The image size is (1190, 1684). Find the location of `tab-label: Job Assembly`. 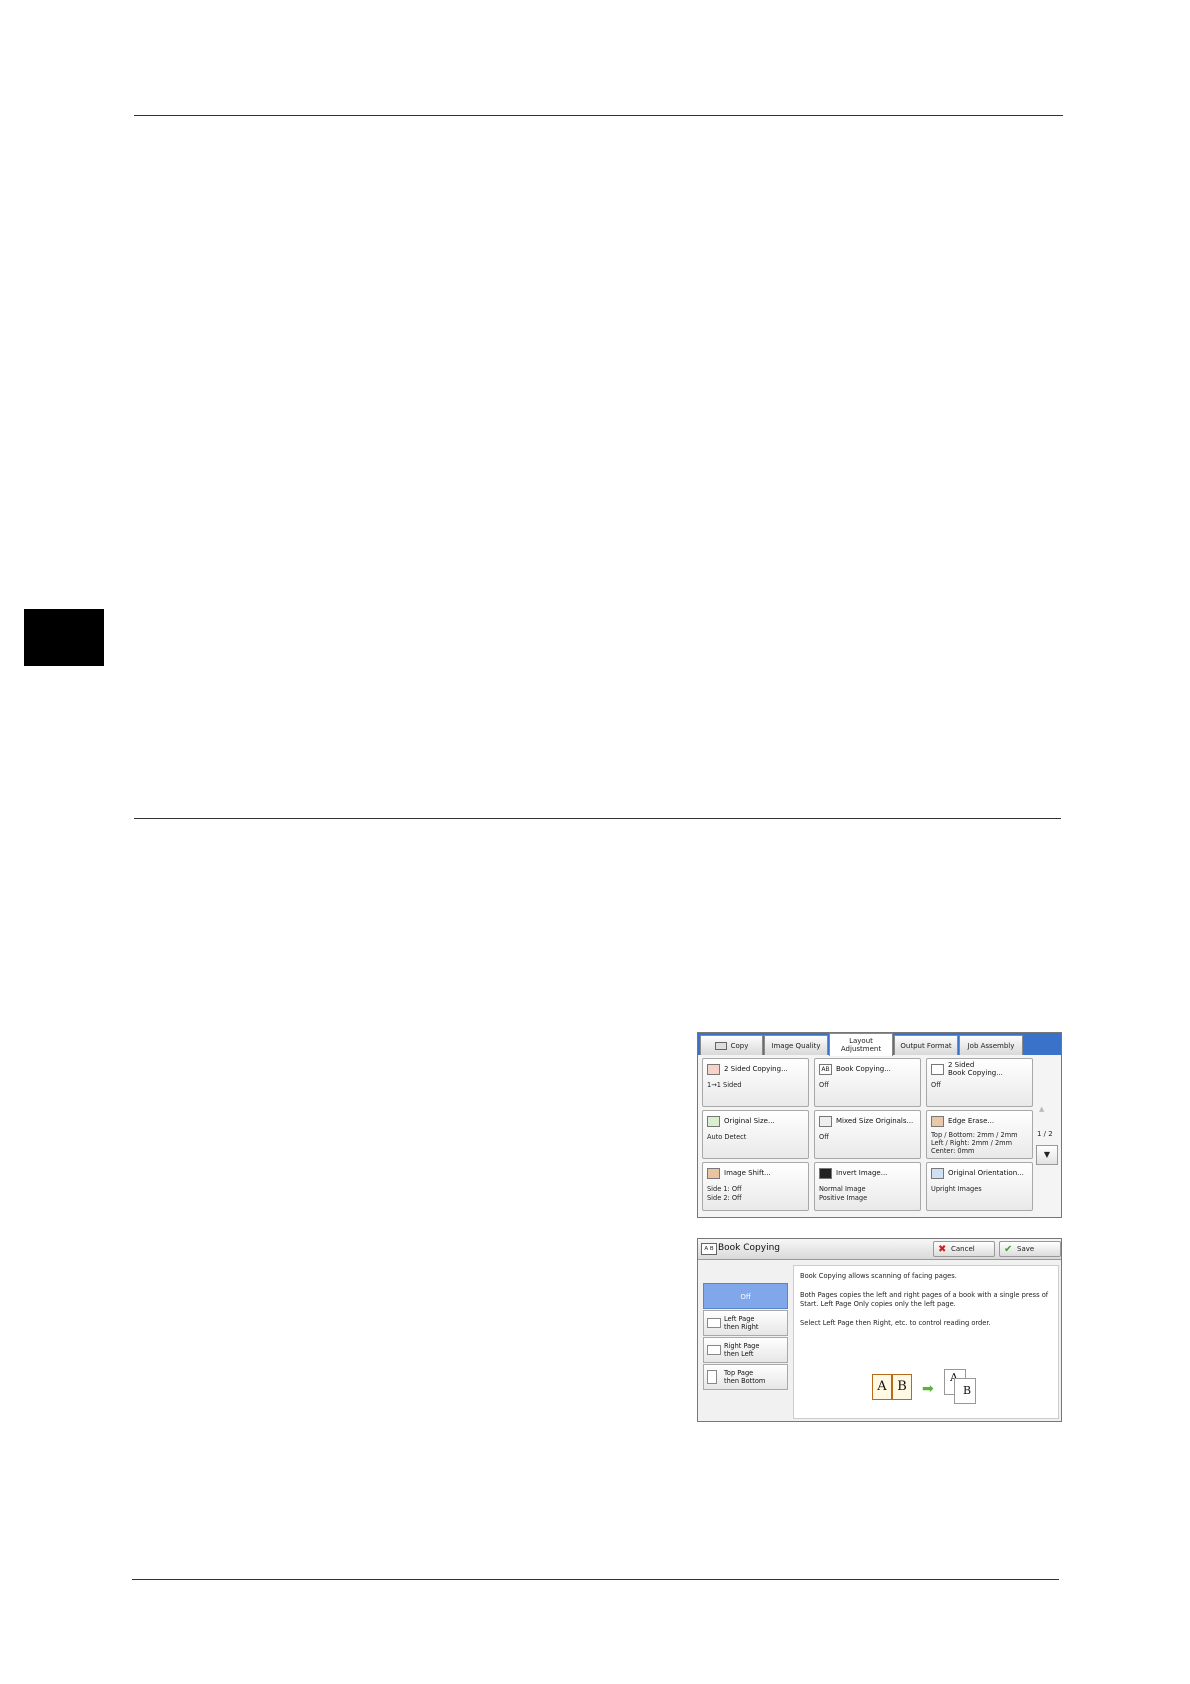

tab-label: Job Assembly is located at coordinates (991, 1045).